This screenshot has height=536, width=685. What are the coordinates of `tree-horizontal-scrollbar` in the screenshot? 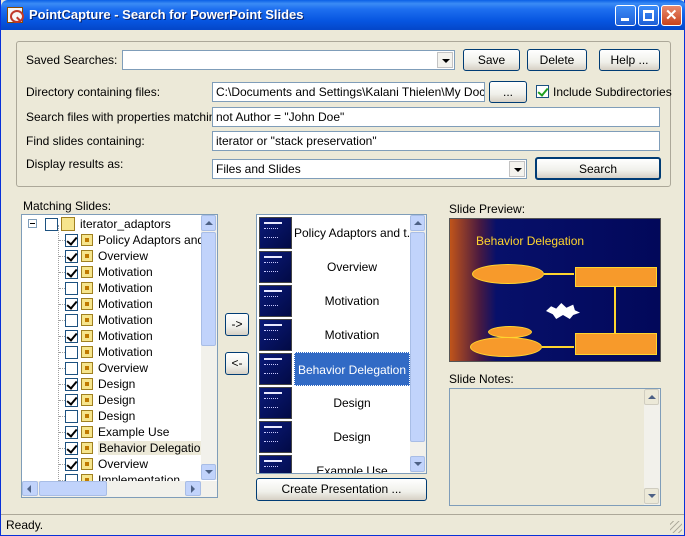 It's located at (119, 489).